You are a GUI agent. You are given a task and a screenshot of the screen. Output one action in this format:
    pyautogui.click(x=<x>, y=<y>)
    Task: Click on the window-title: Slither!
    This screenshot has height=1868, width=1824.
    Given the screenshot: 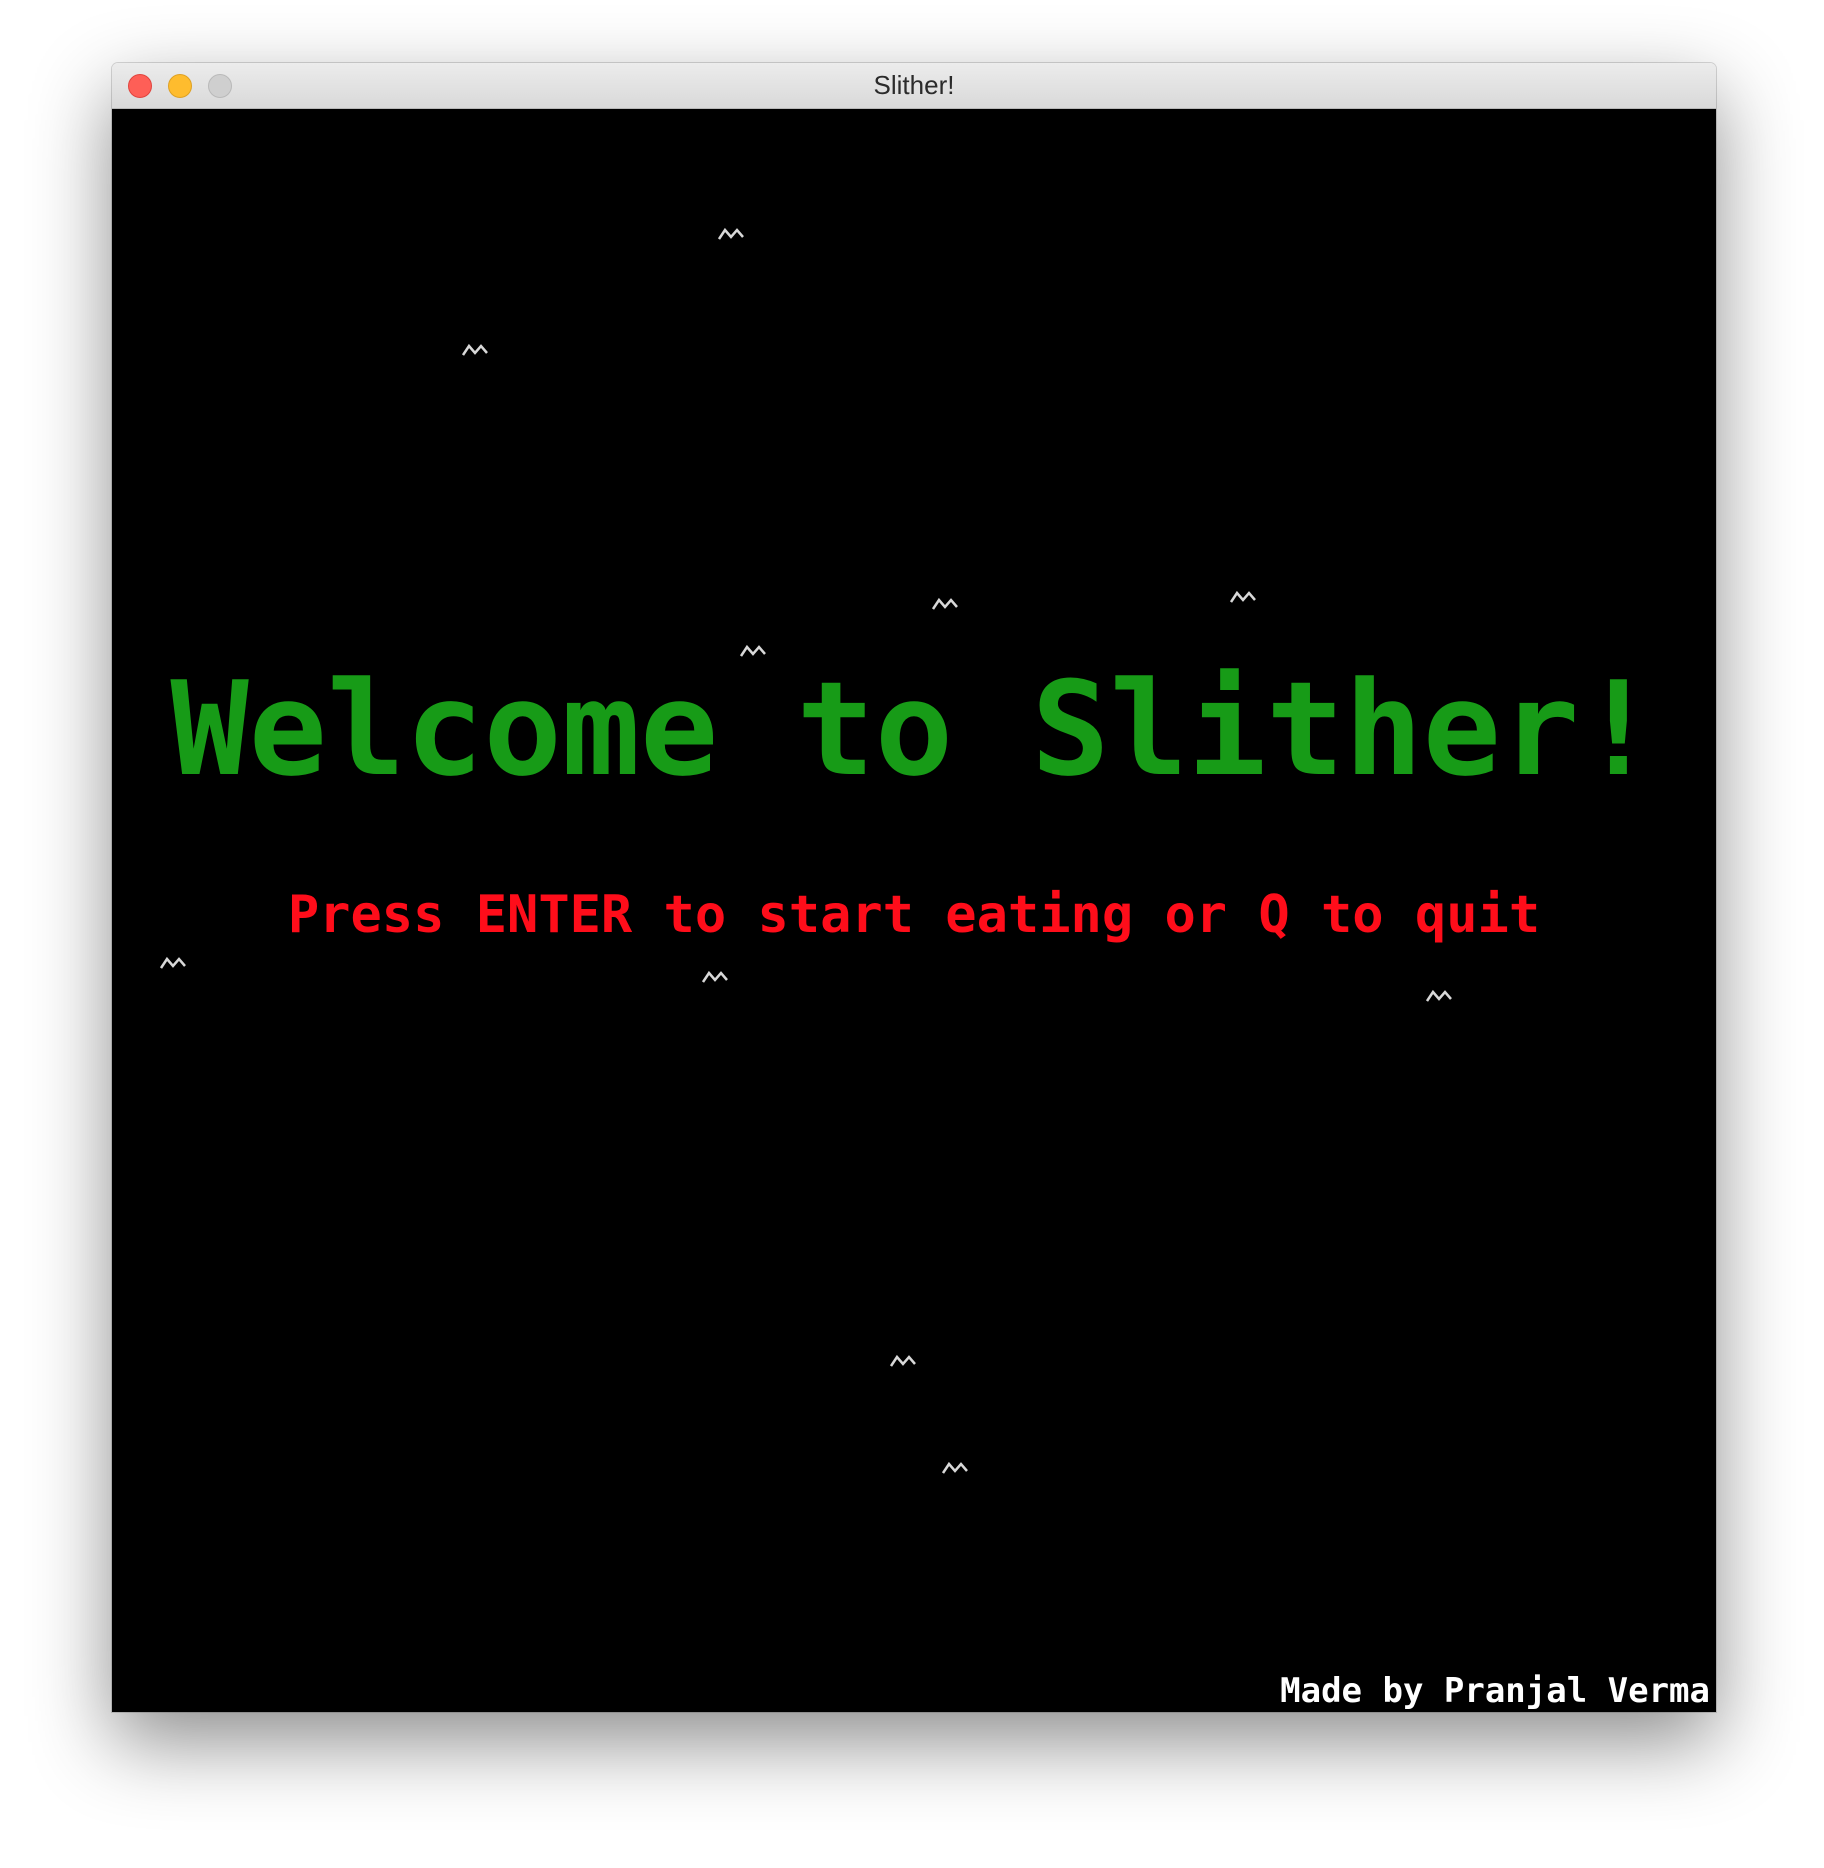 What is the action you would take?
    pyautogui.click(x=914, y=85)
    